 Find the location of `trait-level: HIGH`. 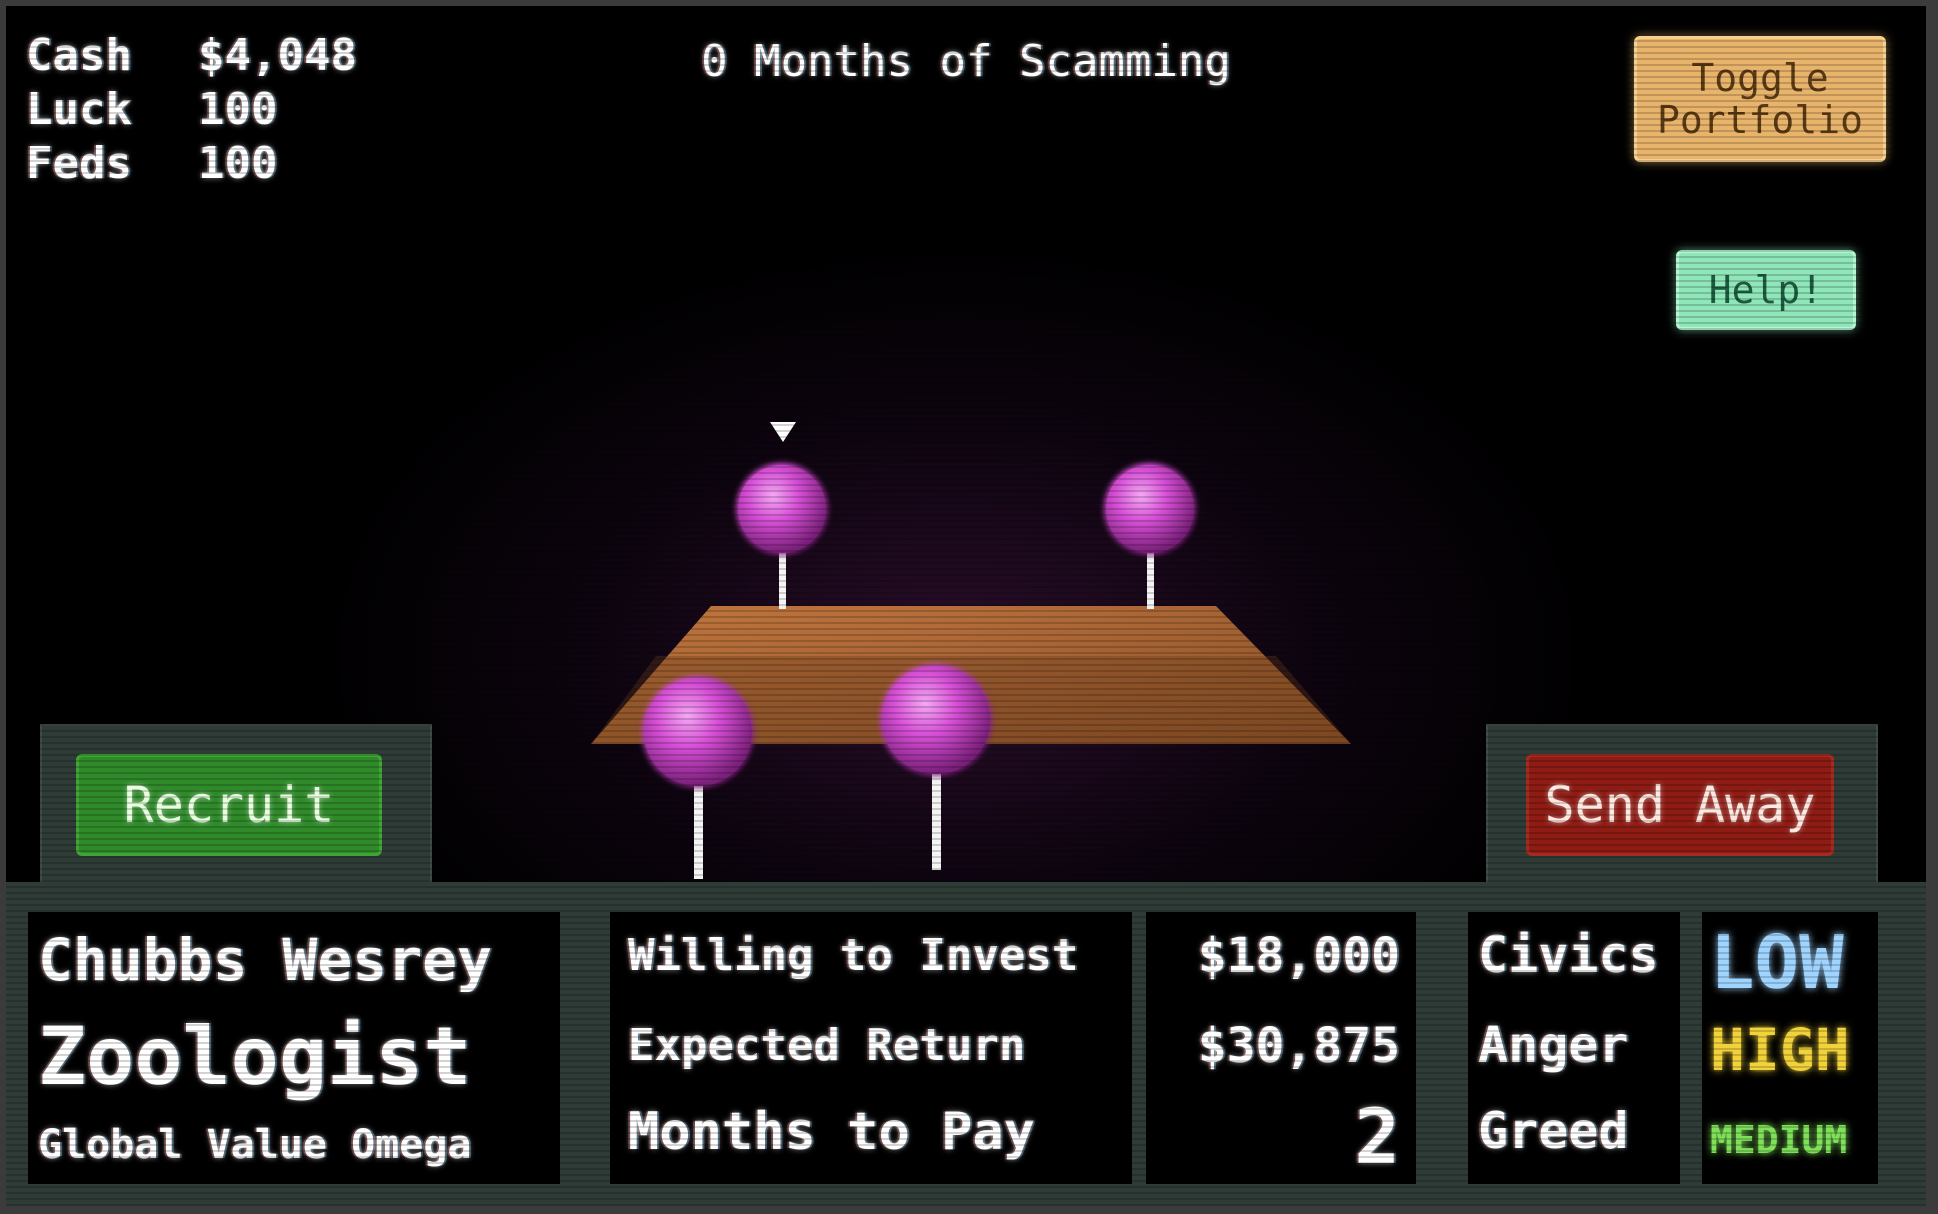

trait-level: HIGH is located at coordinates (1780, 1050).